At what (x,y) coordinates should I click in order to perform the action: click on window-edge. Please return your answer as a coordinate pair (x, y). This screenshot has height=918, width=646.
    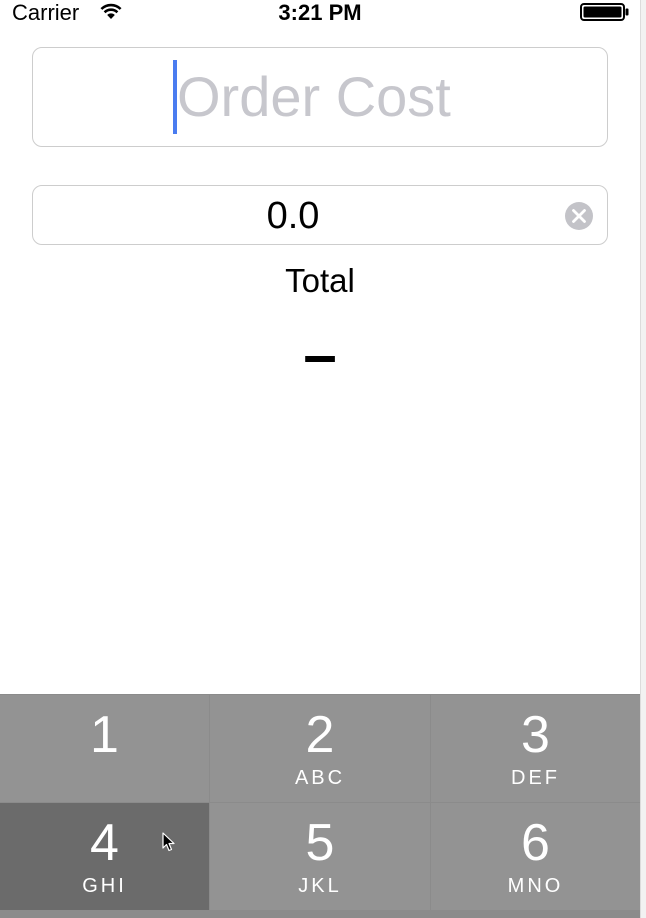
    Looking at the image, I should click on (643, 459).